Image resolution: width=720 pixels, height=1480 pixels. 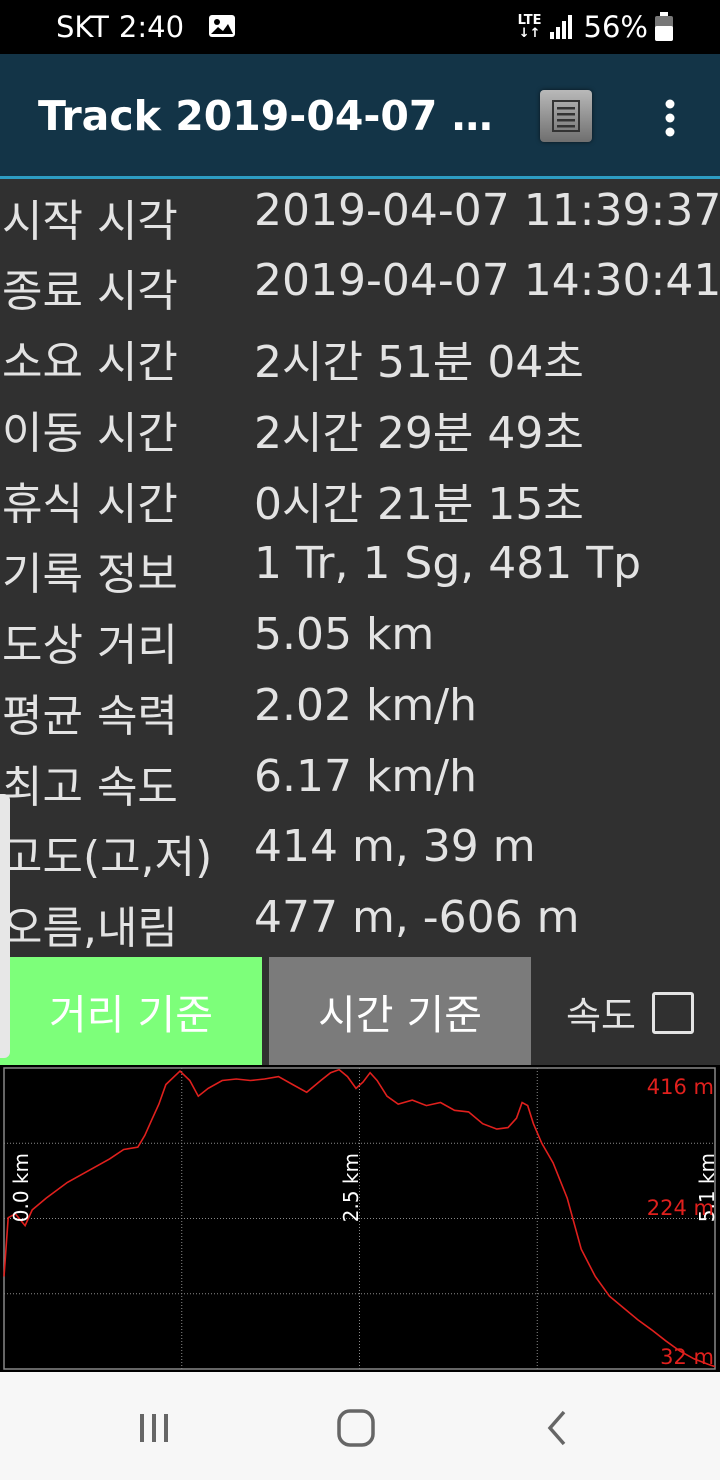 What do you see at coordinates (680, 1208) in the screenshot?
I see `y-tick-label-1: 224 m` at bounding box center [680, 1208].